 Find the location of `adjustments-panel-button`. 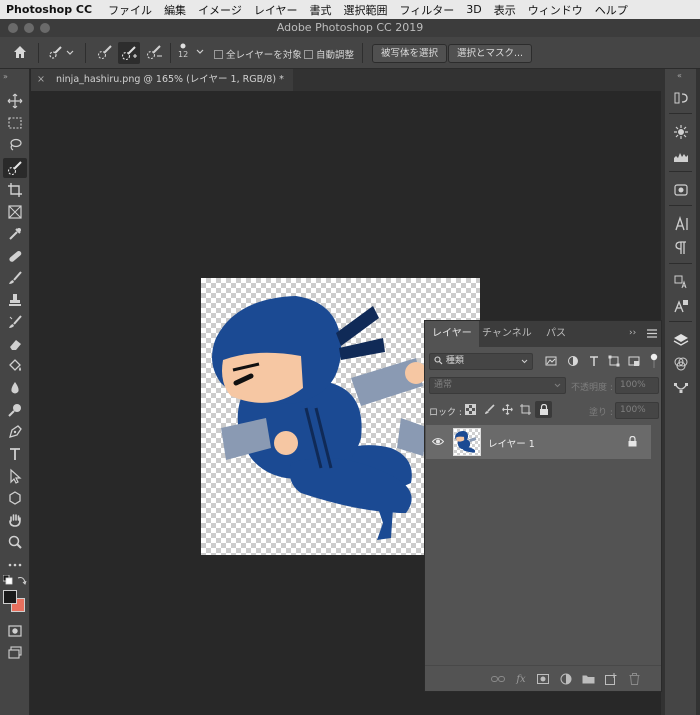

adjustments-panel-button is located at coordinates (680, 132).